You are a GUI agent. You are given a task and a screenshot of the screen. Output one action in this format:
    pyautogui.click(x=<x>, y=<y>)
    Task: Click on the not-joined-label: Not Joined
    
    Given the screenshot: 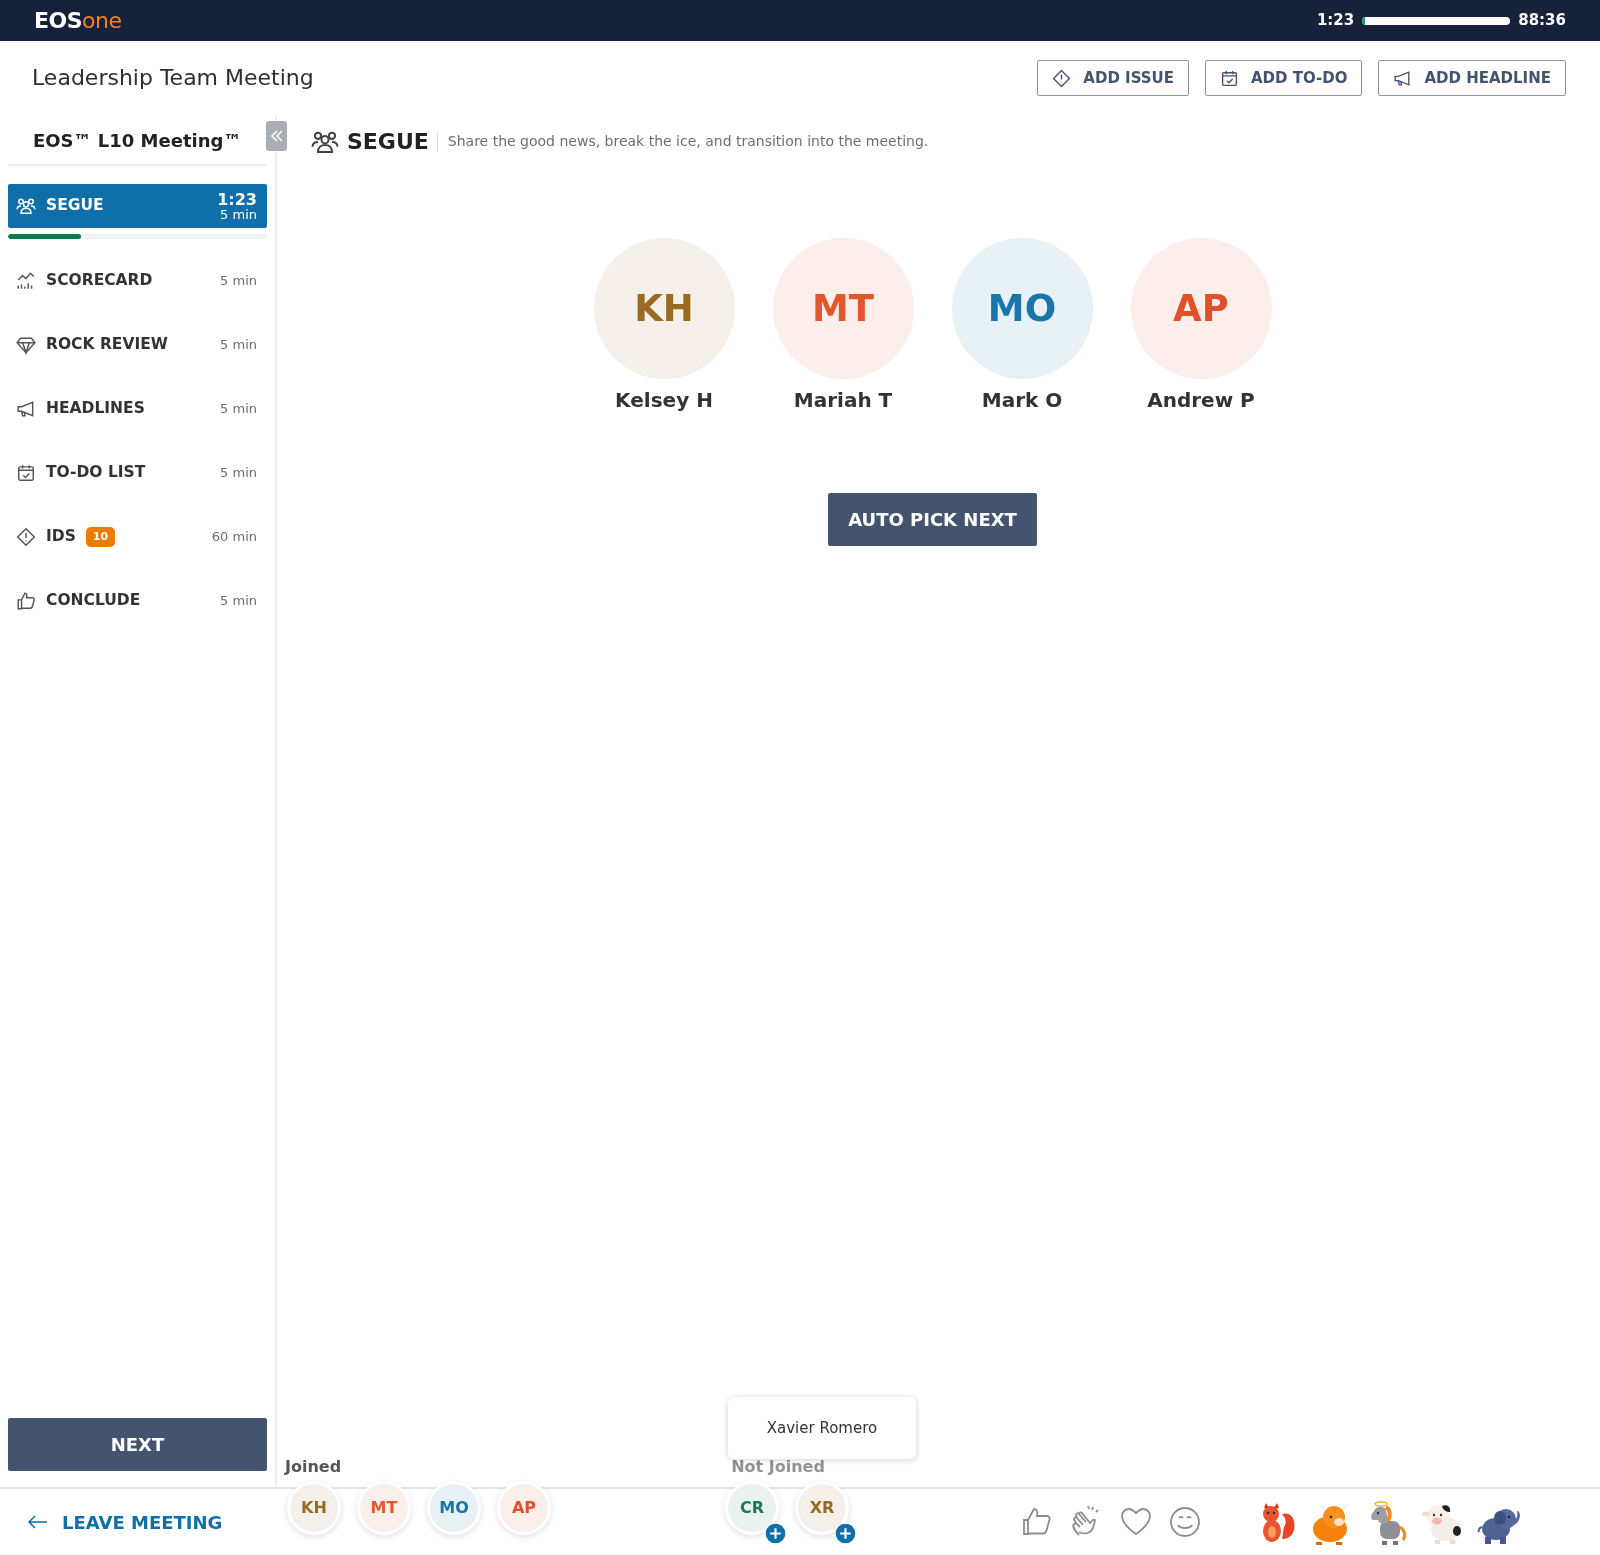 What is the action you would take?
    pyautogui.click(x=778, y=1467)
    